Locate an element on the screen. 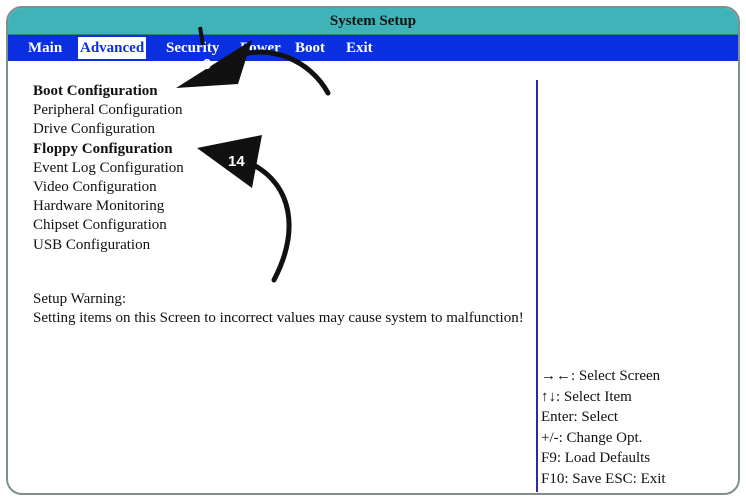 Image resolution: width=746 pixels, height=501 pixels. config-item-event-log: Event Log Configuration is located at coordinates (108, 168).